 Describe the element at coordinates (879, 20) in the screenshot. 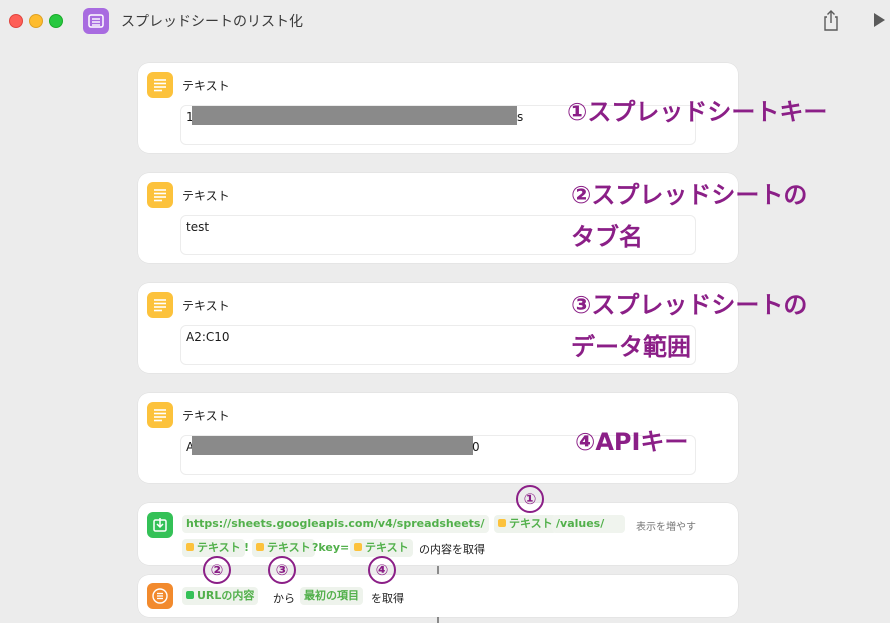

I see `play-icon` at that location.